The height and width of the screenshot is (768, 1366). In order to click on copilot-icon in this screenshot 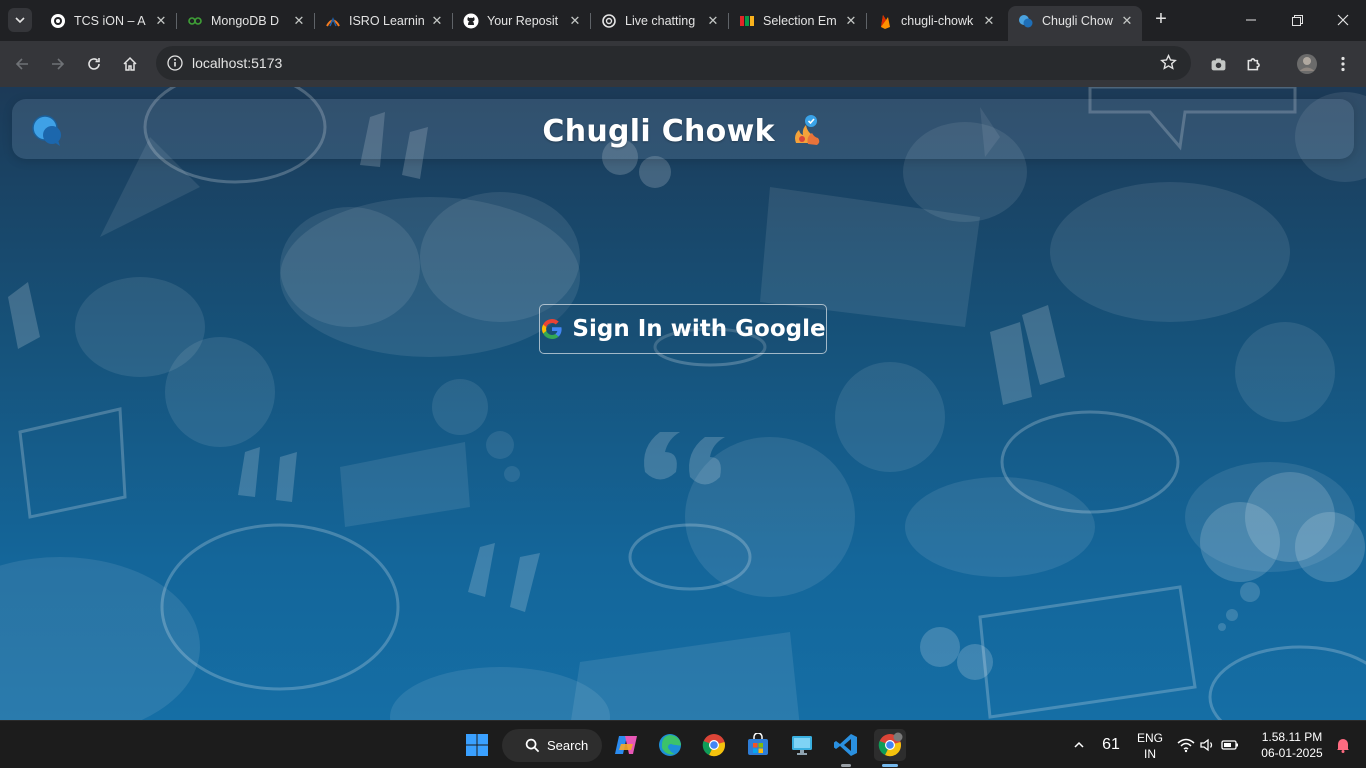, I will do `click(626, 745)`.